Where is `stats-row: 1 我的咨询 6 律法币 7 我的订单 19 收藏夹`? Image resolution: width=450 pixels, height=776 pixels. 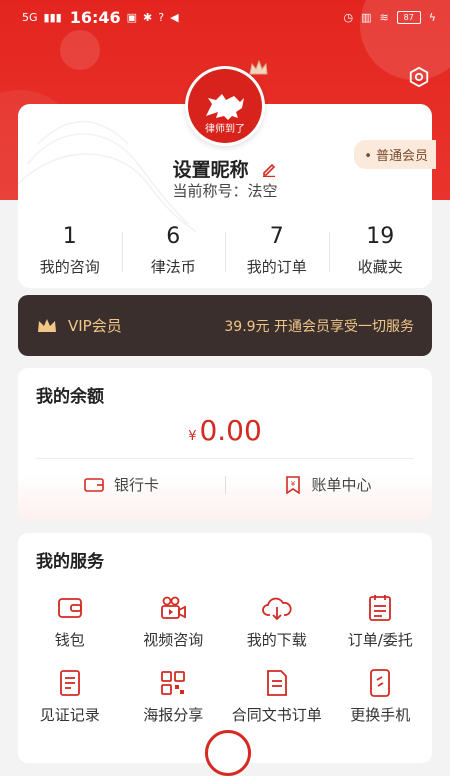
stats-row: 1 我的咨询 6 律法币 7 我的订单 19 收藏夹 is located at coordinates (225, 253).